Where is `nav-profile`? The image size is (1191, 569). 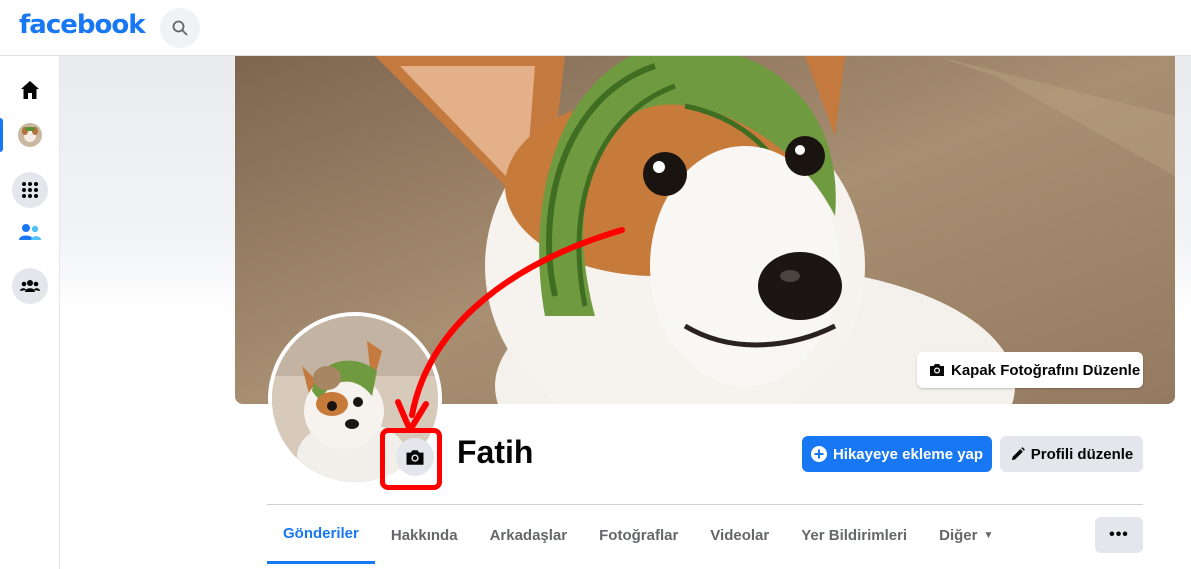 nav-profile is located at coordinates (30, 135).